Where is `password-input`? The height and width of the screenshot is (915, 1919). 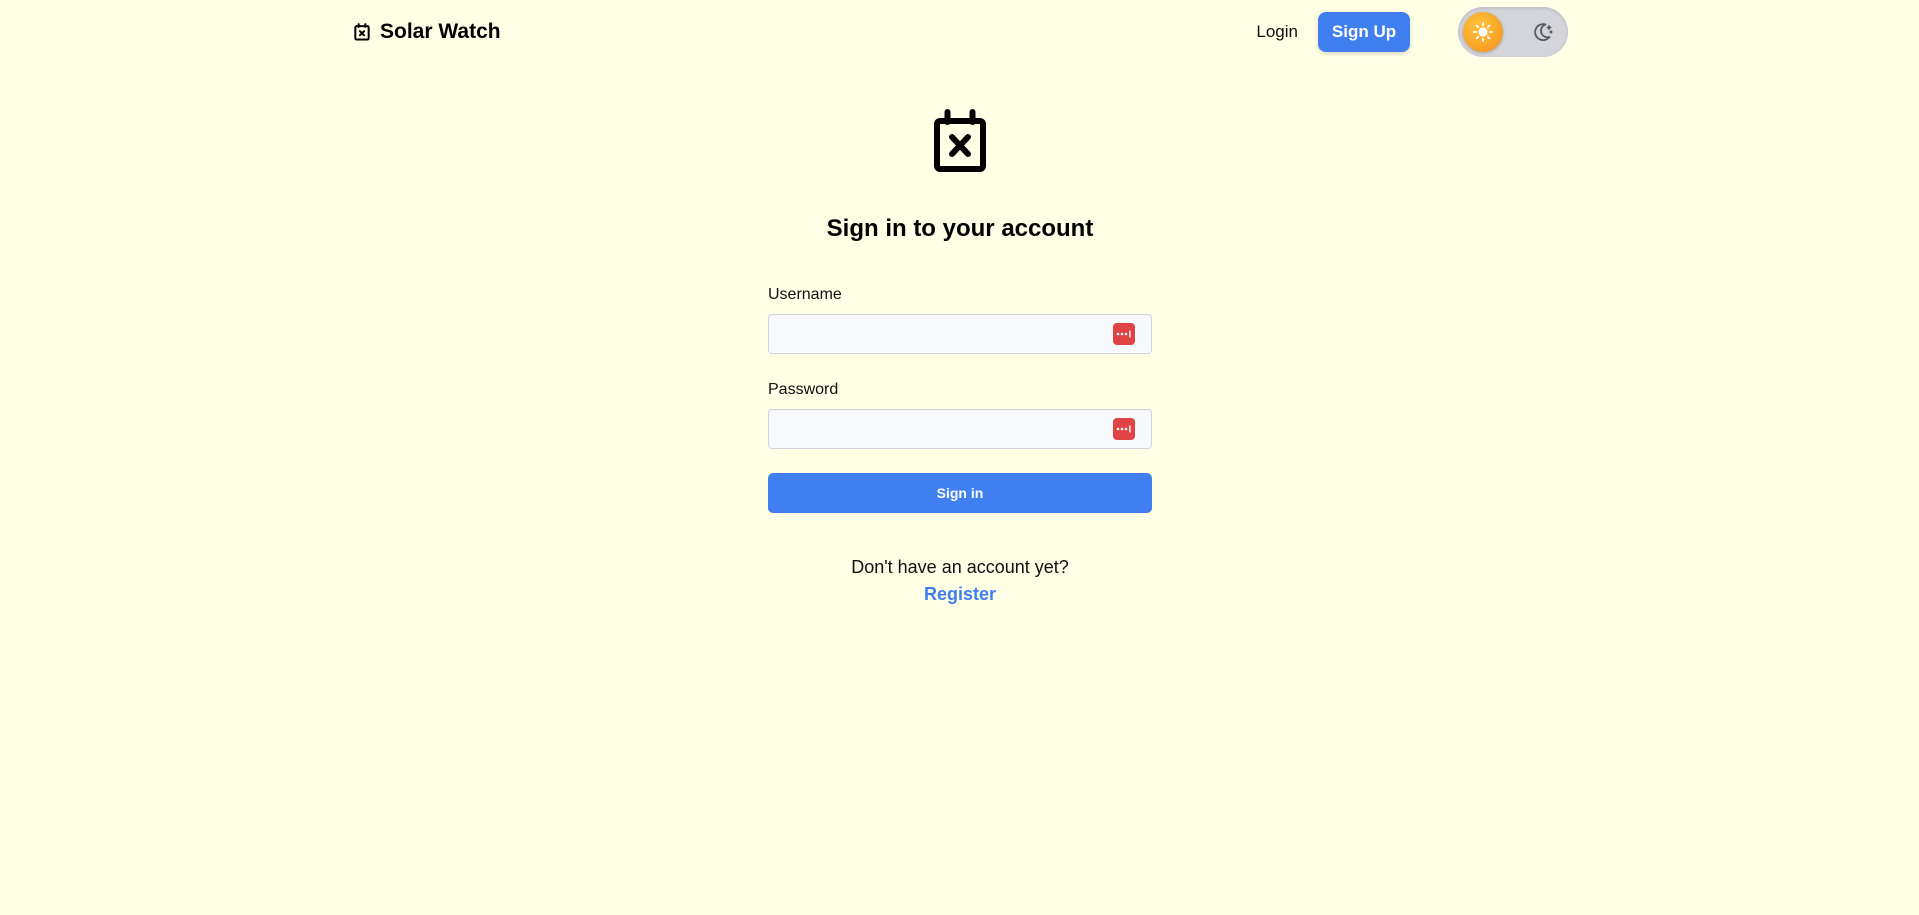 password-input is located at coordinates (960, 429).